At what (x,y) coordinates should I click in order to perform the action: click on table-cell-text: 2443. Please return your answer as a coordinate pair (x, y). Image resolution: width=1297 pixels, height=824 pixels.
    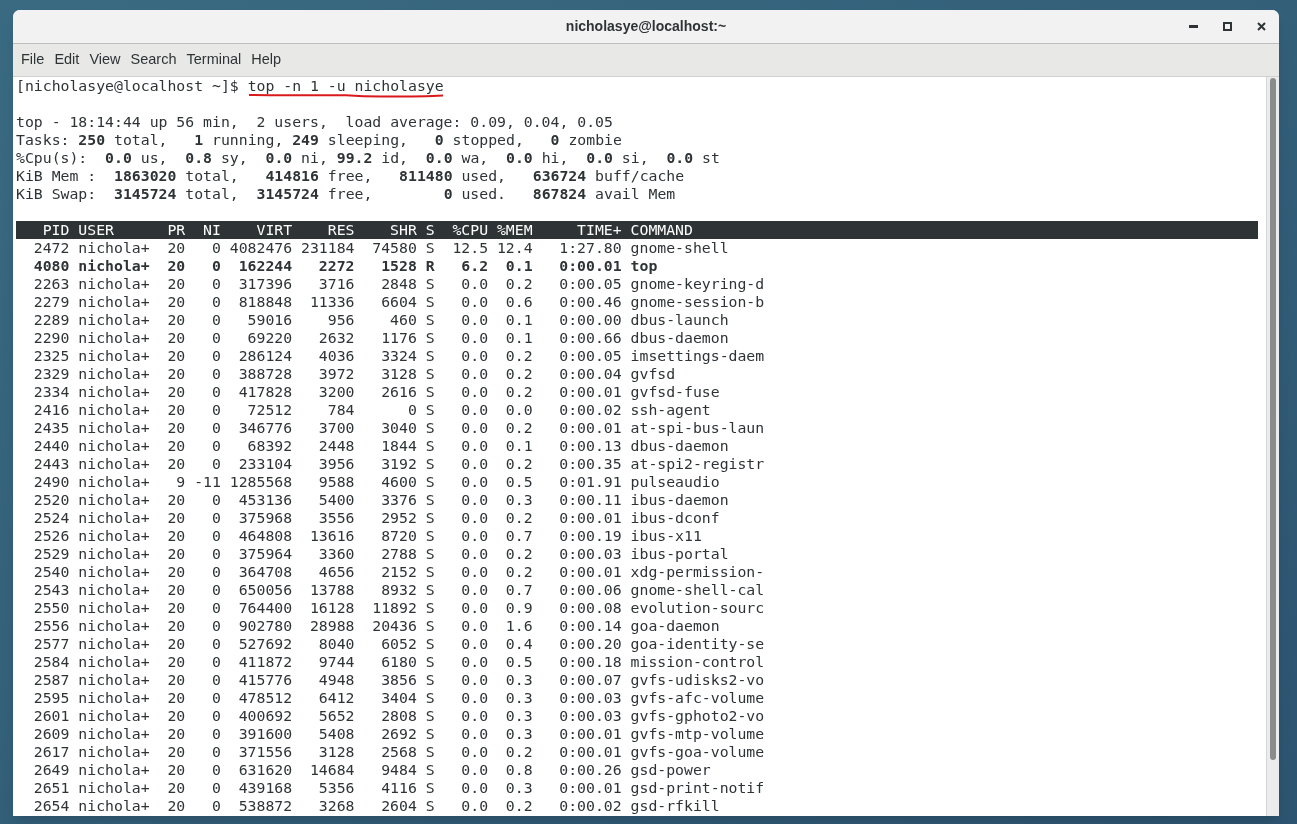
    Looking at the image, I should click on (51, 464).